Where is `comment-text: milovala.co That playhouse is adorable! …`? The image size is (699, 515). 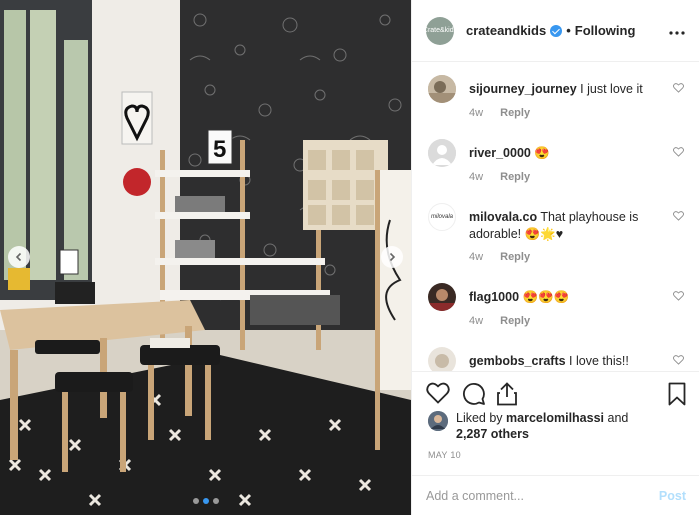
comment-text: milovala.co That playhouse is adorable! … is located at coordinates (564, 226).